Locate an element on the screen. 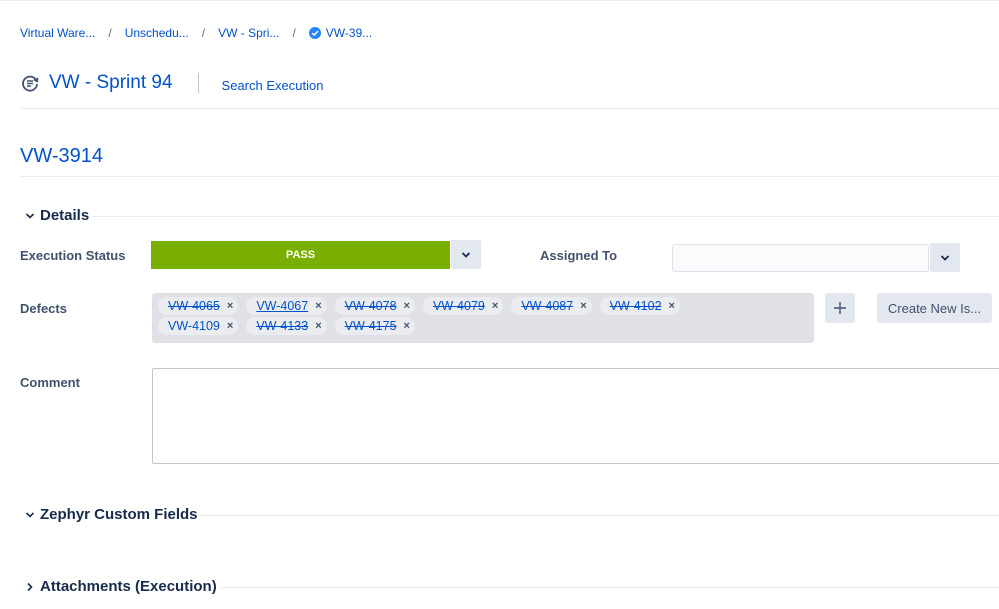 The image size is (999, 609). execution-status-value: PASS is located at coordinates (300, 255).